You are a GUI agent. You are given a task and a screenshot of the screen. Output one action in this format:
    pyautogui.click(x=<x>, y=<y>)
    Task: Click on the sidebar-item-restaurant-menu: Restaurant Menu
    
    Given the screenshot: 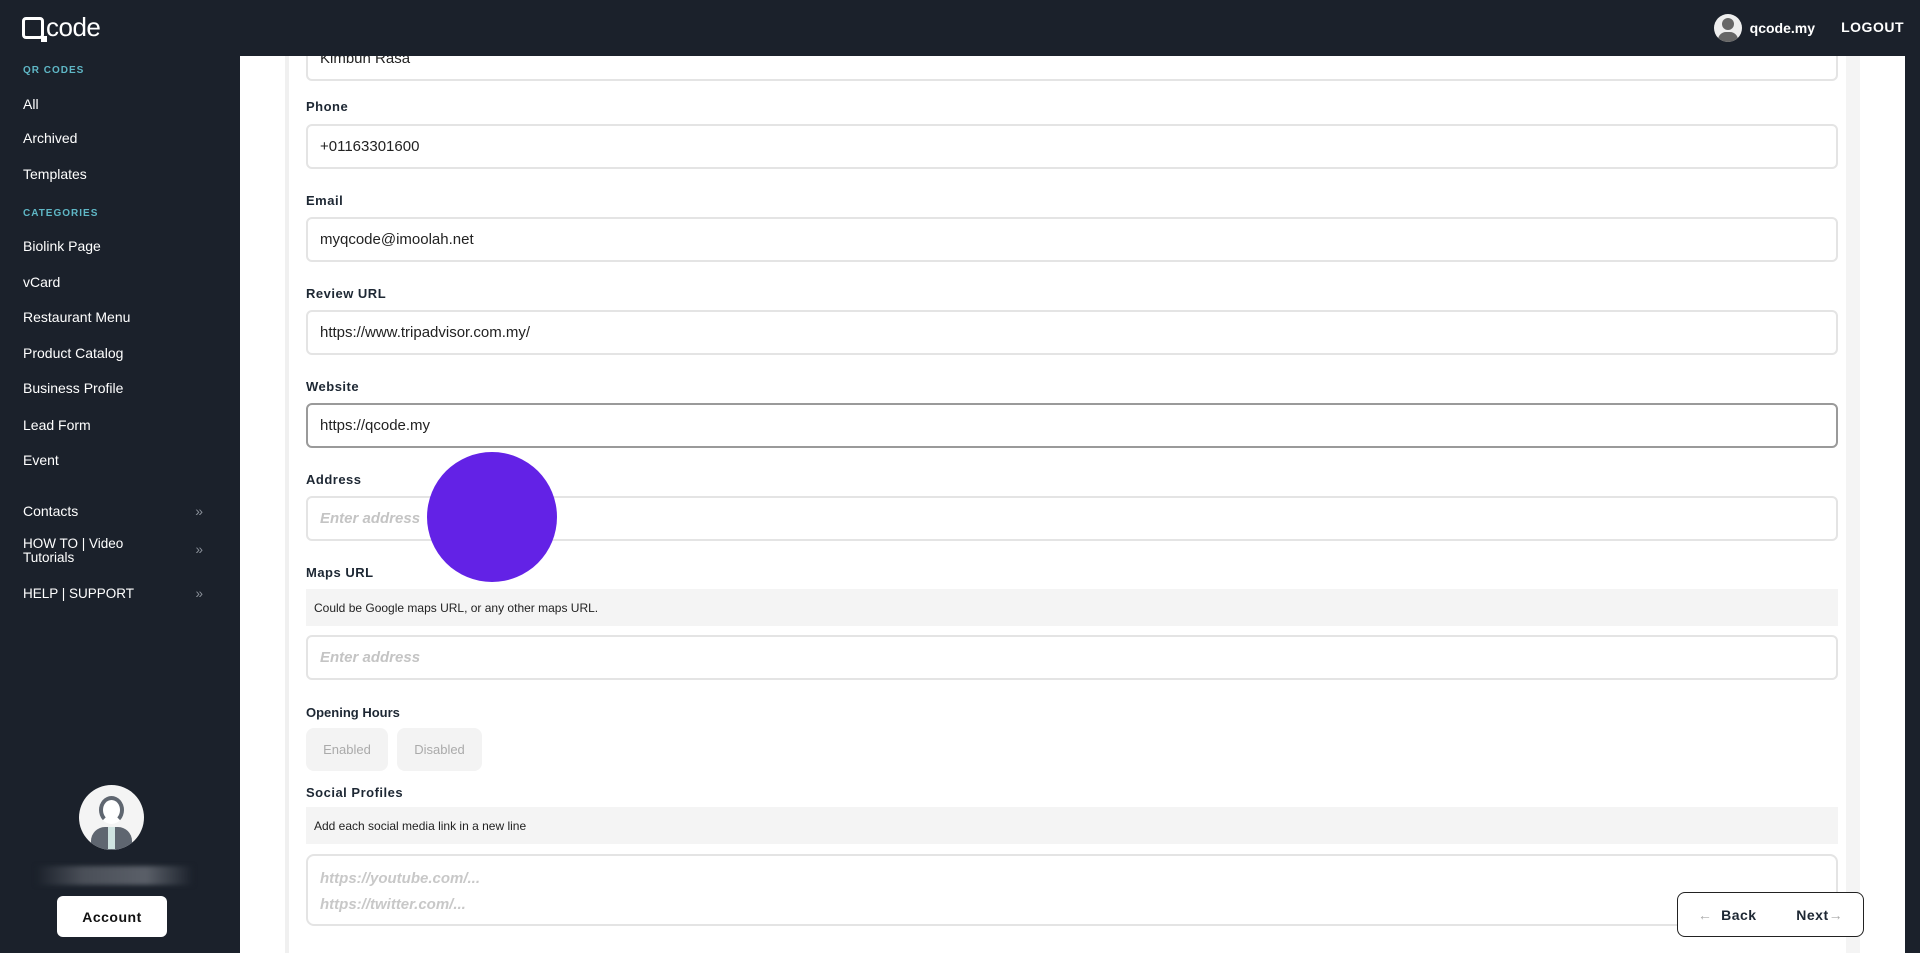 What is the action you would take?
    pyautogui.click(x=113, y=317)
    